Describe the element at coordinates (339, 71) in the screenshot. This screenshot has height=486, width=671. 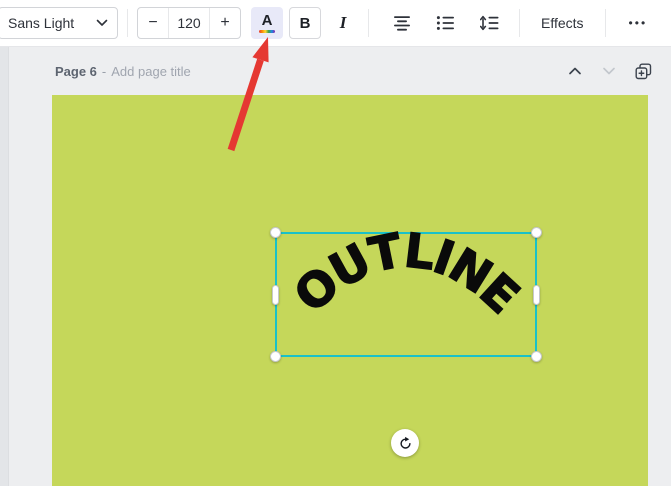
I see `page-header: Page 6 - Add page title` at that location.